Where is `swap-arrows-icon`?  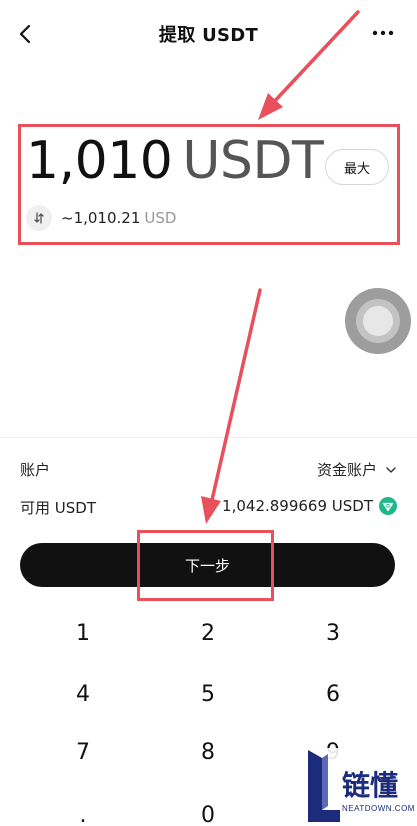 swap-arrows-icon is located at coordinates (39, 218).